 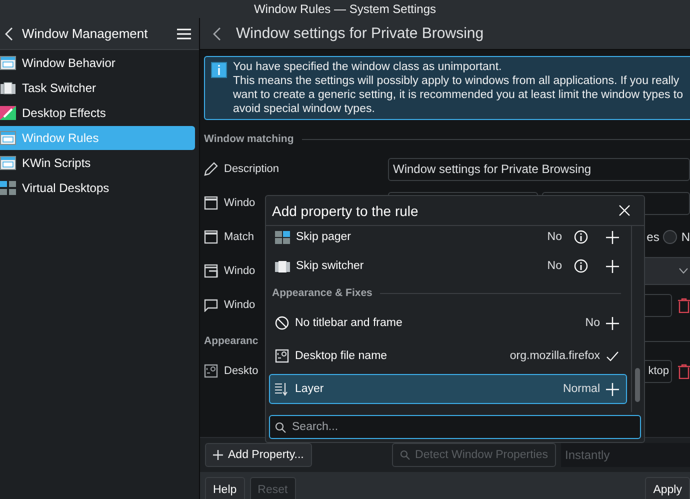 I want to click on property-item: Skip pager No, so click(x=448, y=237).